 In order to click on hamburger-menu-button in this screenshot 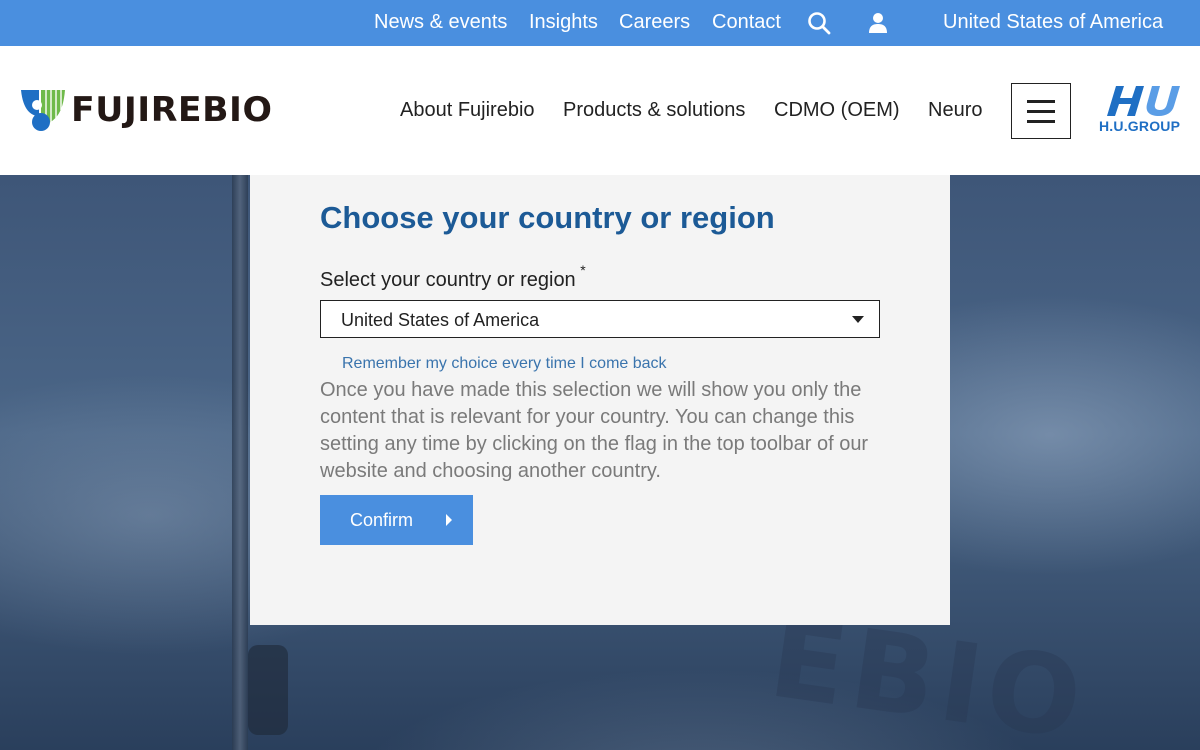, I will do `click(1041, 111)`.